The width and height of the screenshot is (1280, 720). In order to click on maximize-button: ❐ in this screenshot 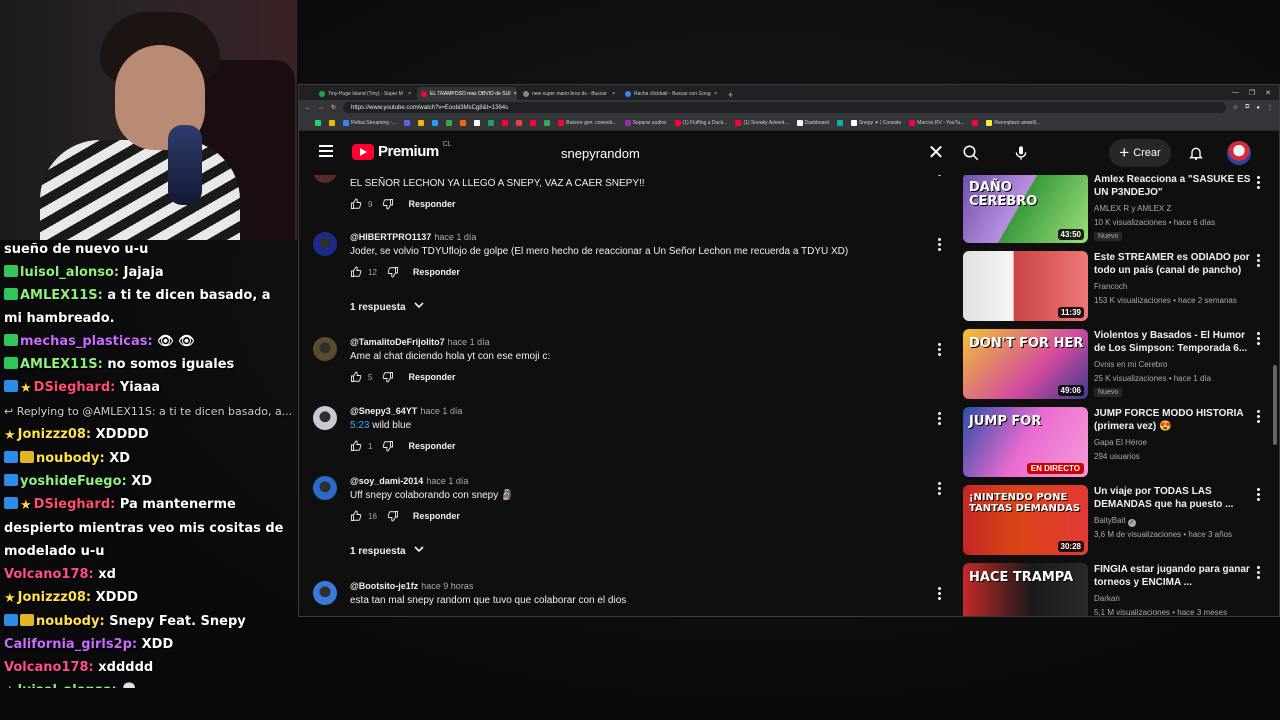, I will do `click(1252, 93)`.